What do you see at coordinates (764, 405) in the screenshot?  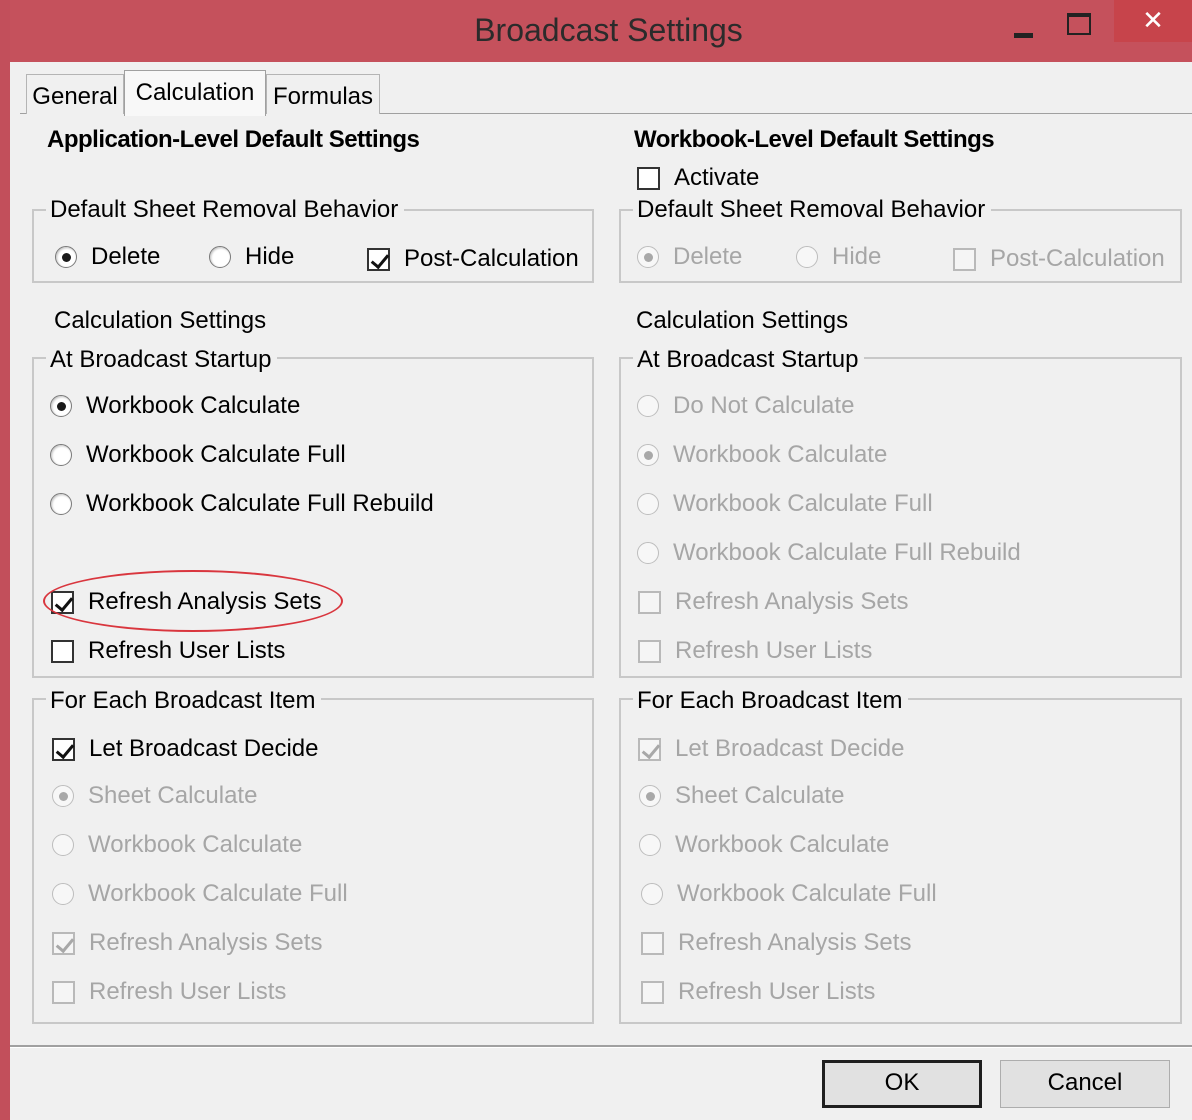 I see `radio-label: Do Not Calculate` at bounding box center [764, 405].